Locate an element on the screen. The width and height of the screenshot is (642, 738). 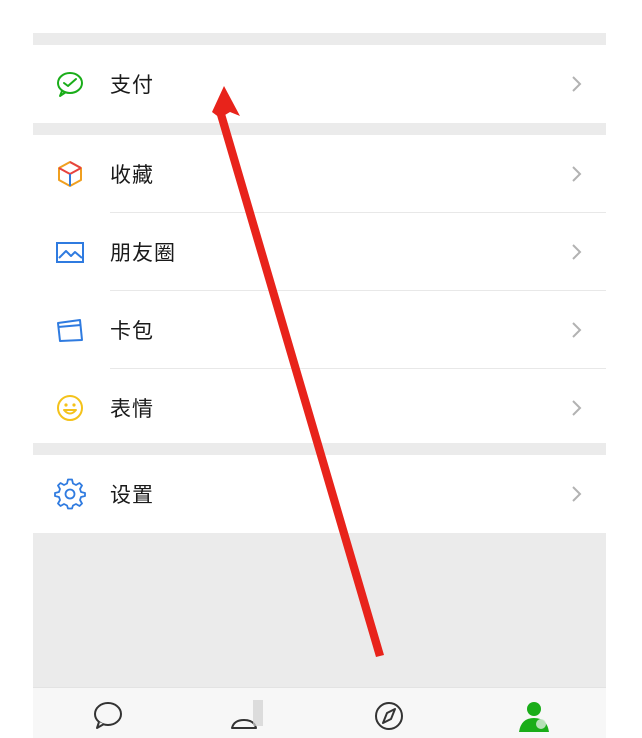
menu-item-favorites-label: 收藏 is located at coordinates (132, 175).